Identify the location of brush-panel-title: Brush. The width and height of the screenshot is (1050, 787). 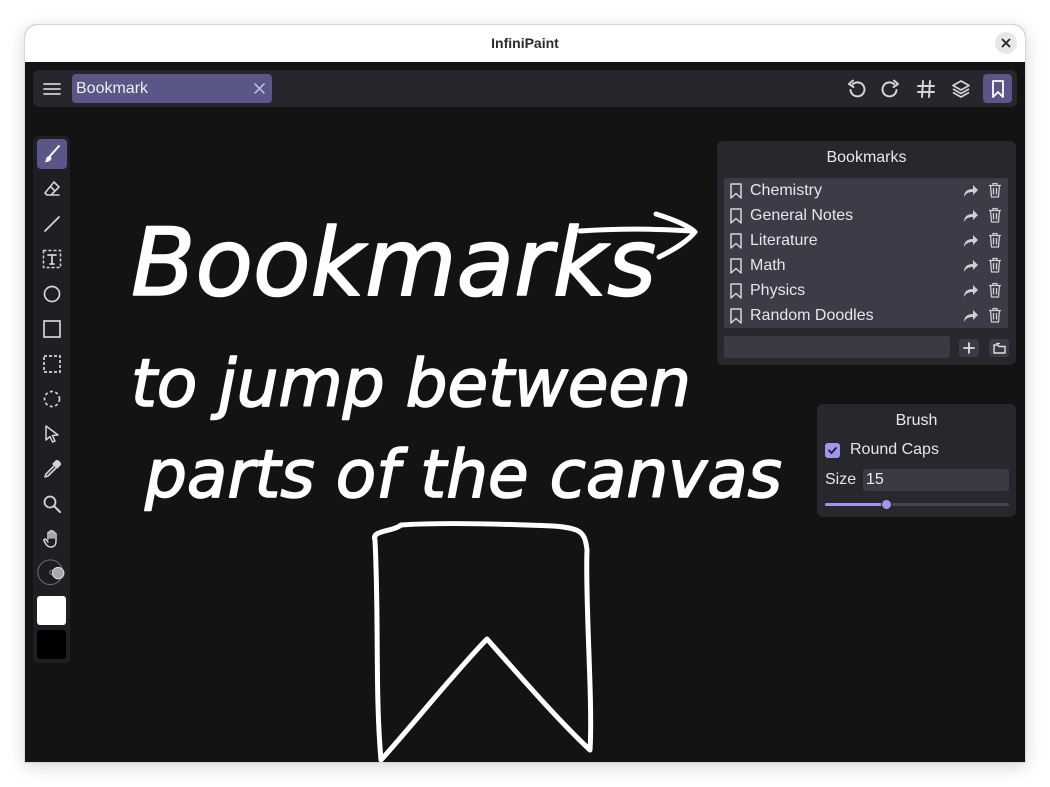
(916, 420).